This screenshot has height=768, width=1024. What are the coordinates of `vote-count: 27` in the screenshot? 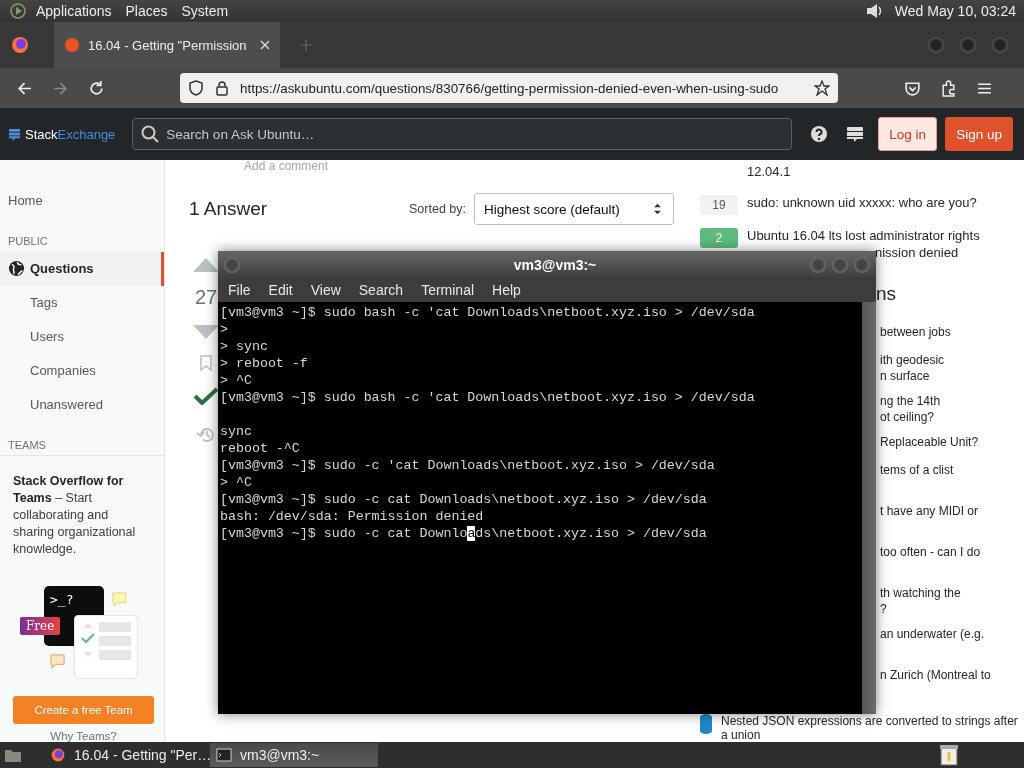 It's located at (206, 297).